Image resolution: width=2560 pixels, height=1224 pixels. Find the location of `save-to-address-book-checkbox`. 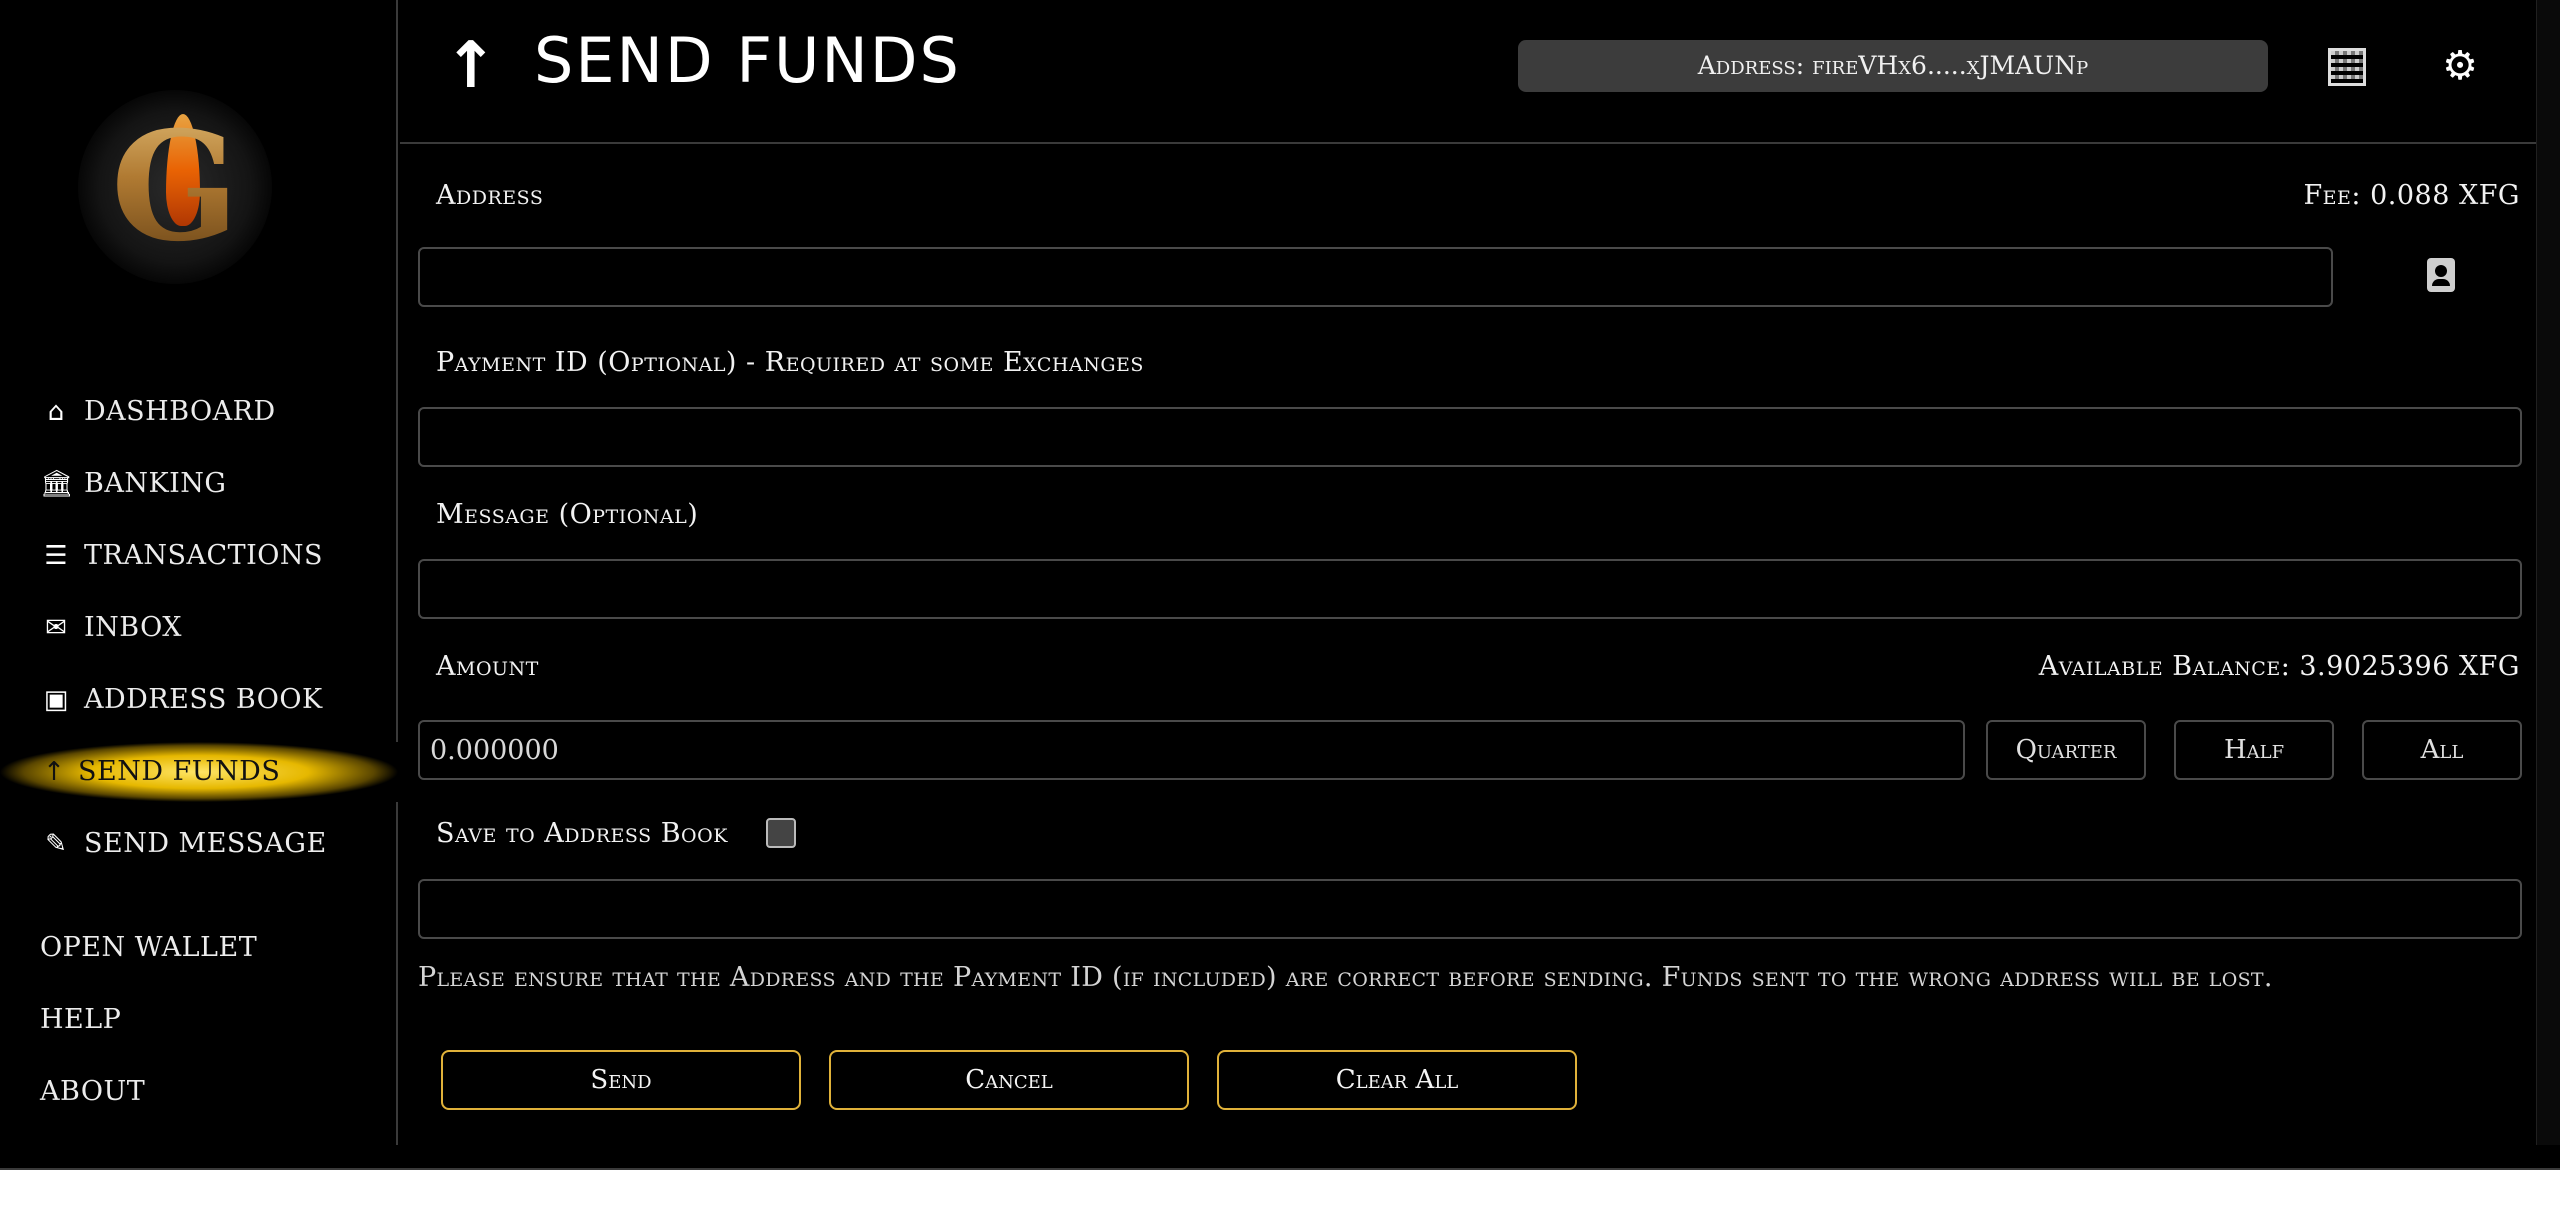

save-to-address-book-checkbox is located at coordinates (781, 833).